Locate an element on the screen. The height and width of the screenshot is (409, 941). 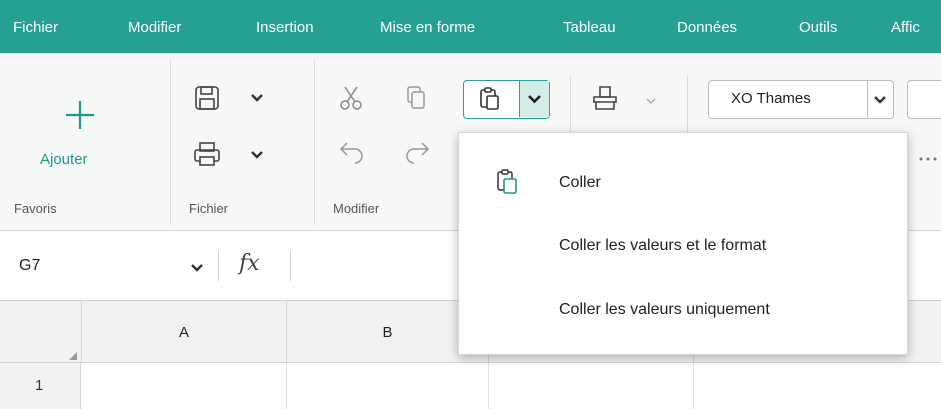
font-select-divider is located at coordinates (867, 99).